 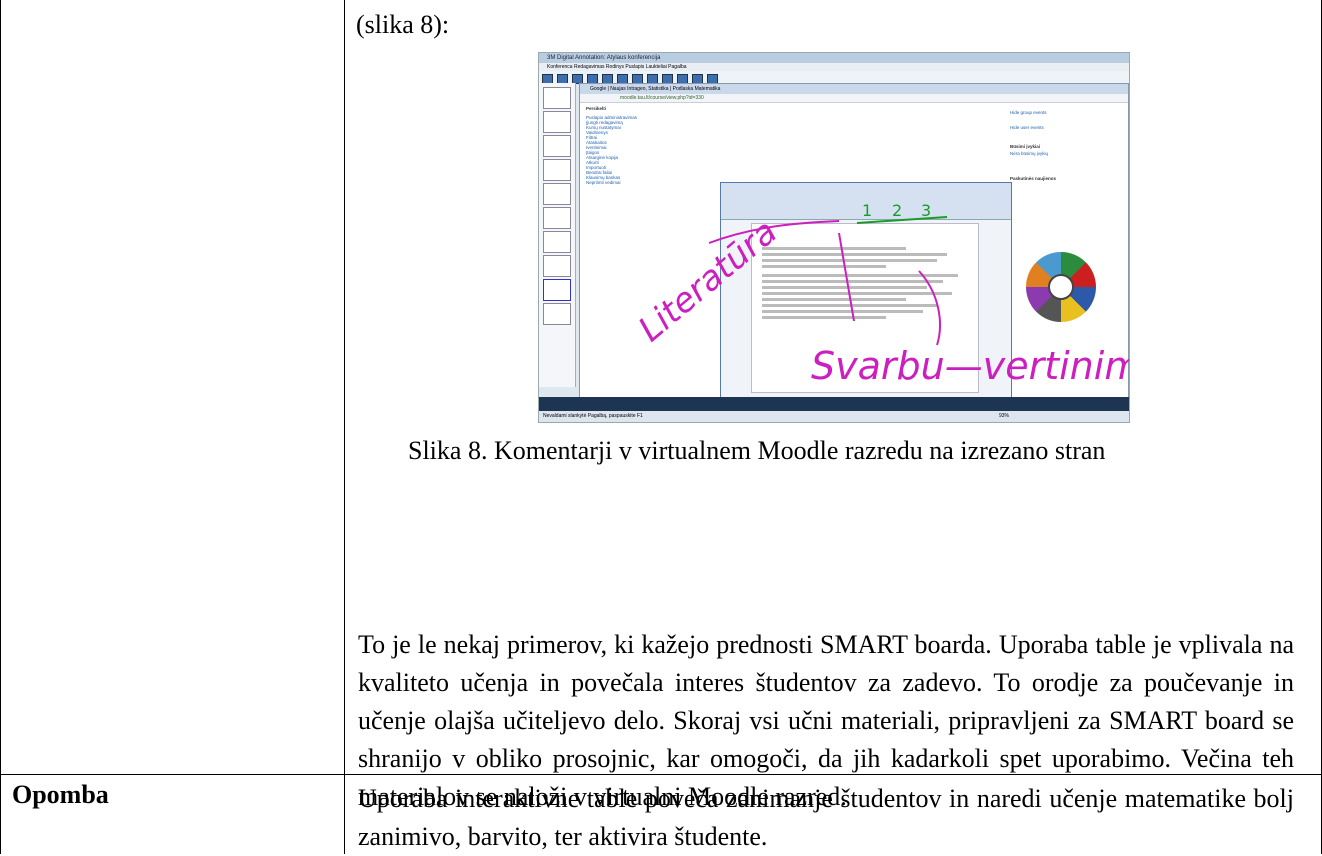 I want to click on handwriting-svarbu: Svarbu—vertinimas, so click(x=970, y=366).